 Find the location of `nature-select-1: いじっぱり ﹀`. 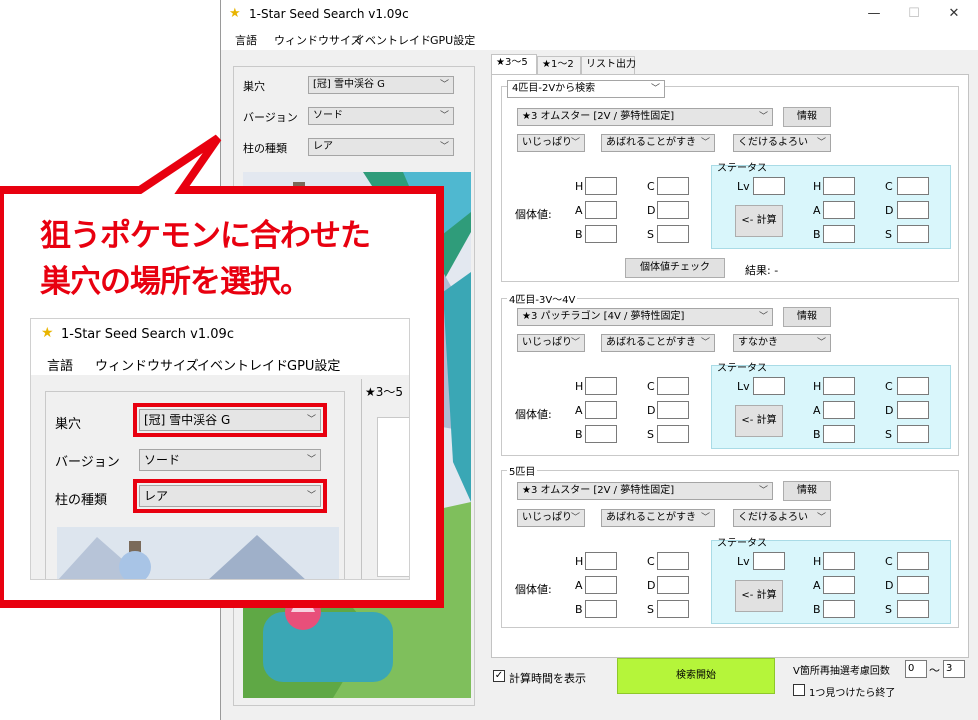

nature-select-1: いじっぱり ﹀ is located at coordinates (551, 143).